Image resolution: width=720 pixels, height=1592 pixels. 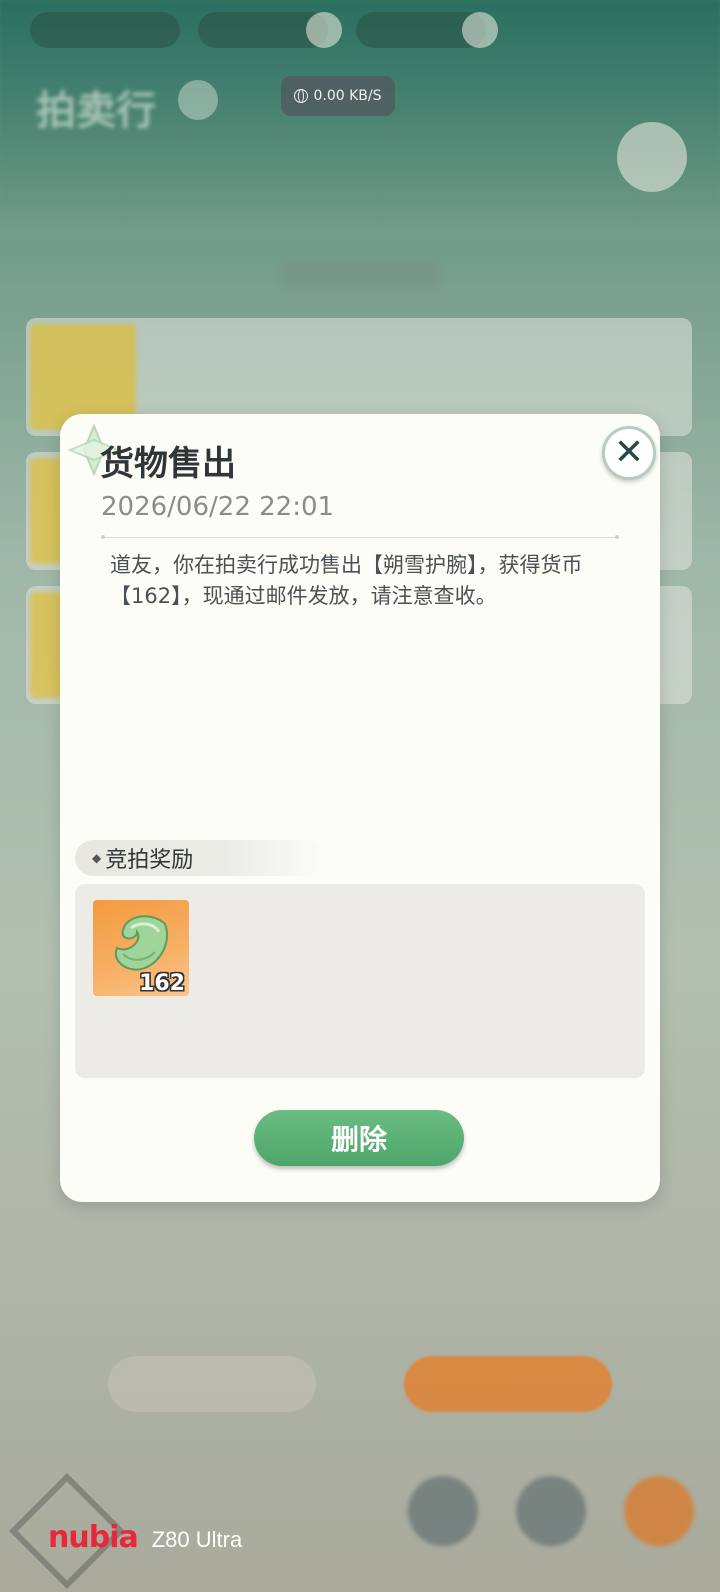 What do you see at coordinates (360, 537) in the screenshot?
I see `divider` at bounding box center [360, 537].